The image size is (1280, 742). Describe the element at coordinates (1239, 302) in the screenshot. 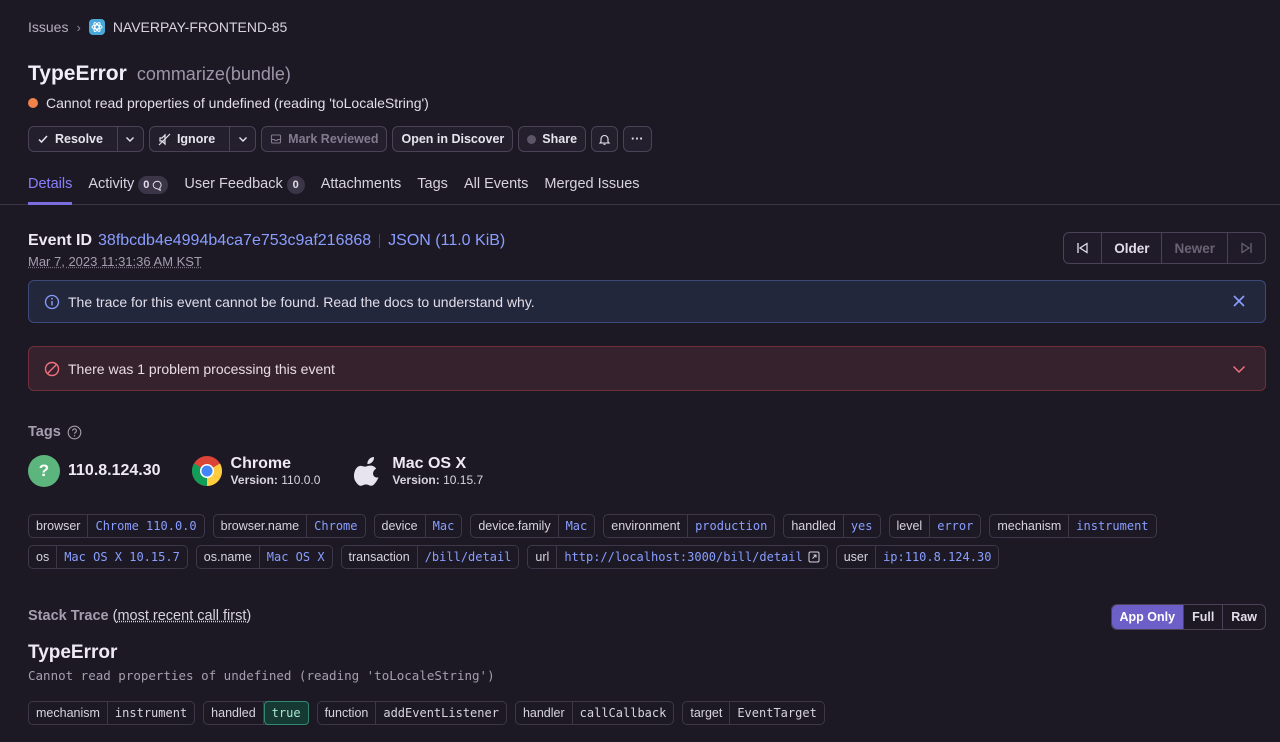

I see `close-icon` at that location.